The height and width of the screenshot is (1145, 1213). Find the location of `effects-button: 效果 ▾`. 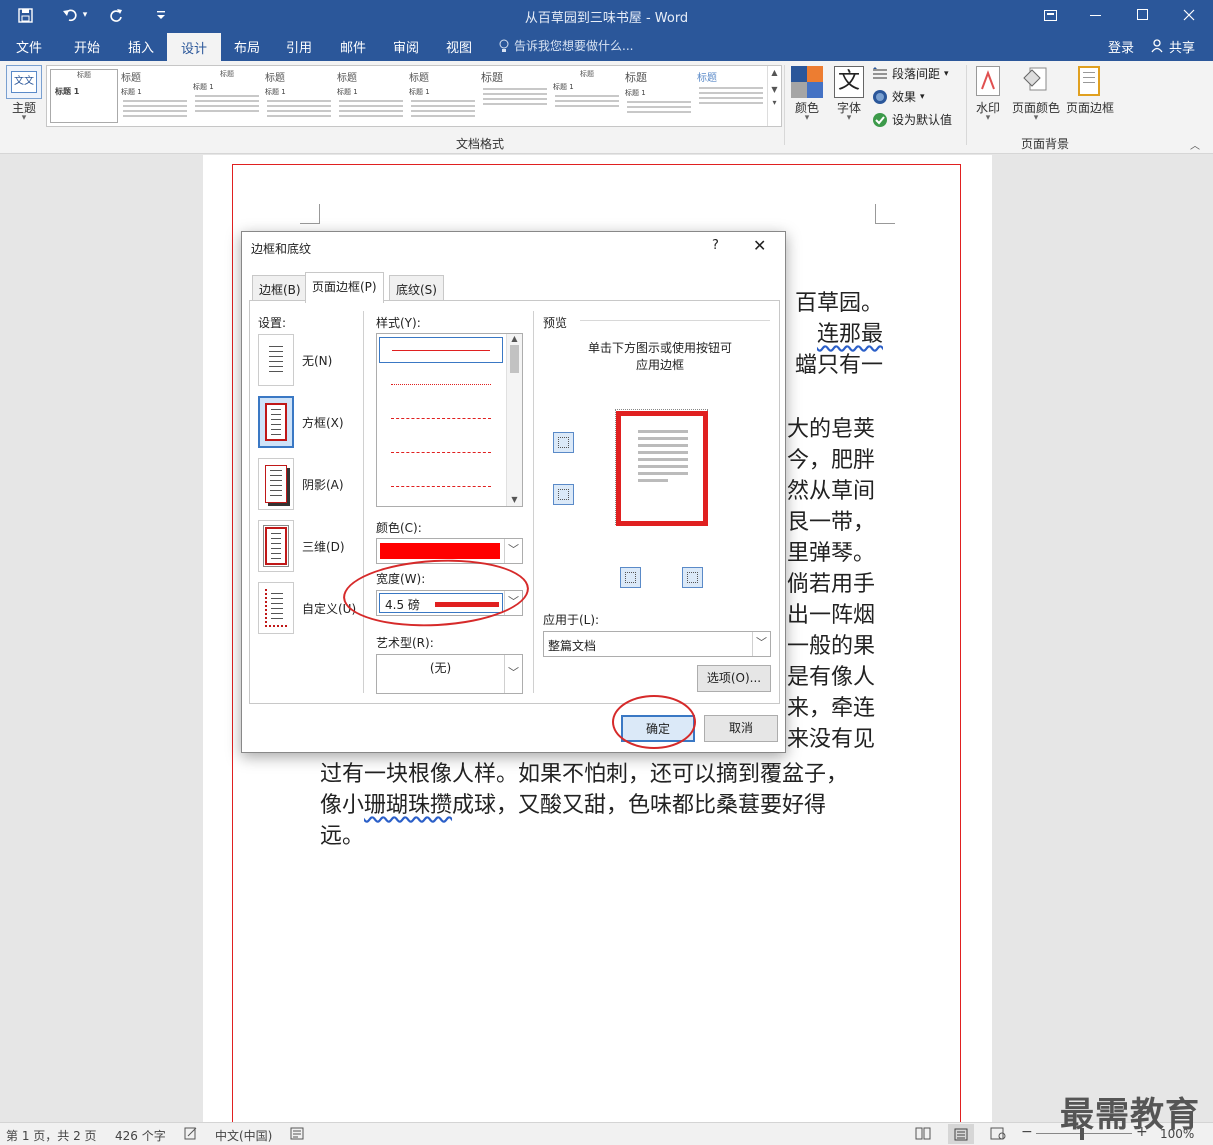

effects-button: 效果 ▾ is located at coordinates (898, 96).